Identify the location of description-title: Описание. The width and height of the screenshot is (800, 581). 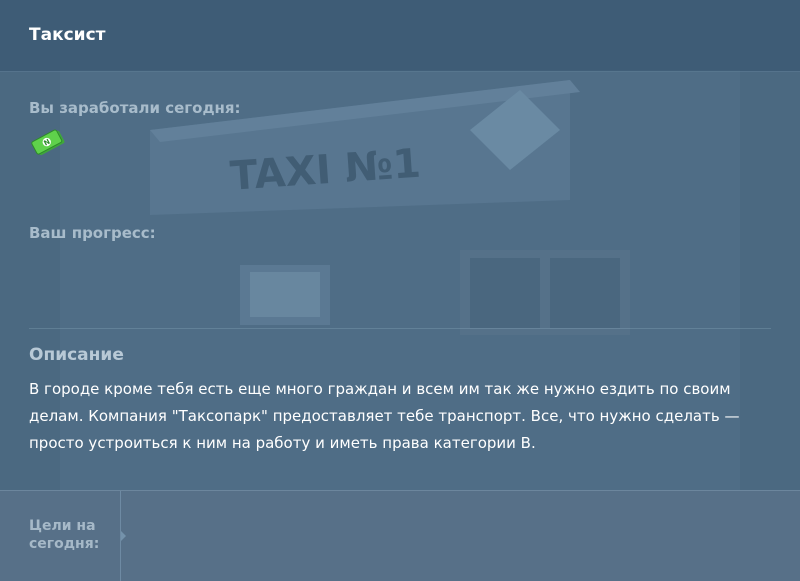
(76, 355).